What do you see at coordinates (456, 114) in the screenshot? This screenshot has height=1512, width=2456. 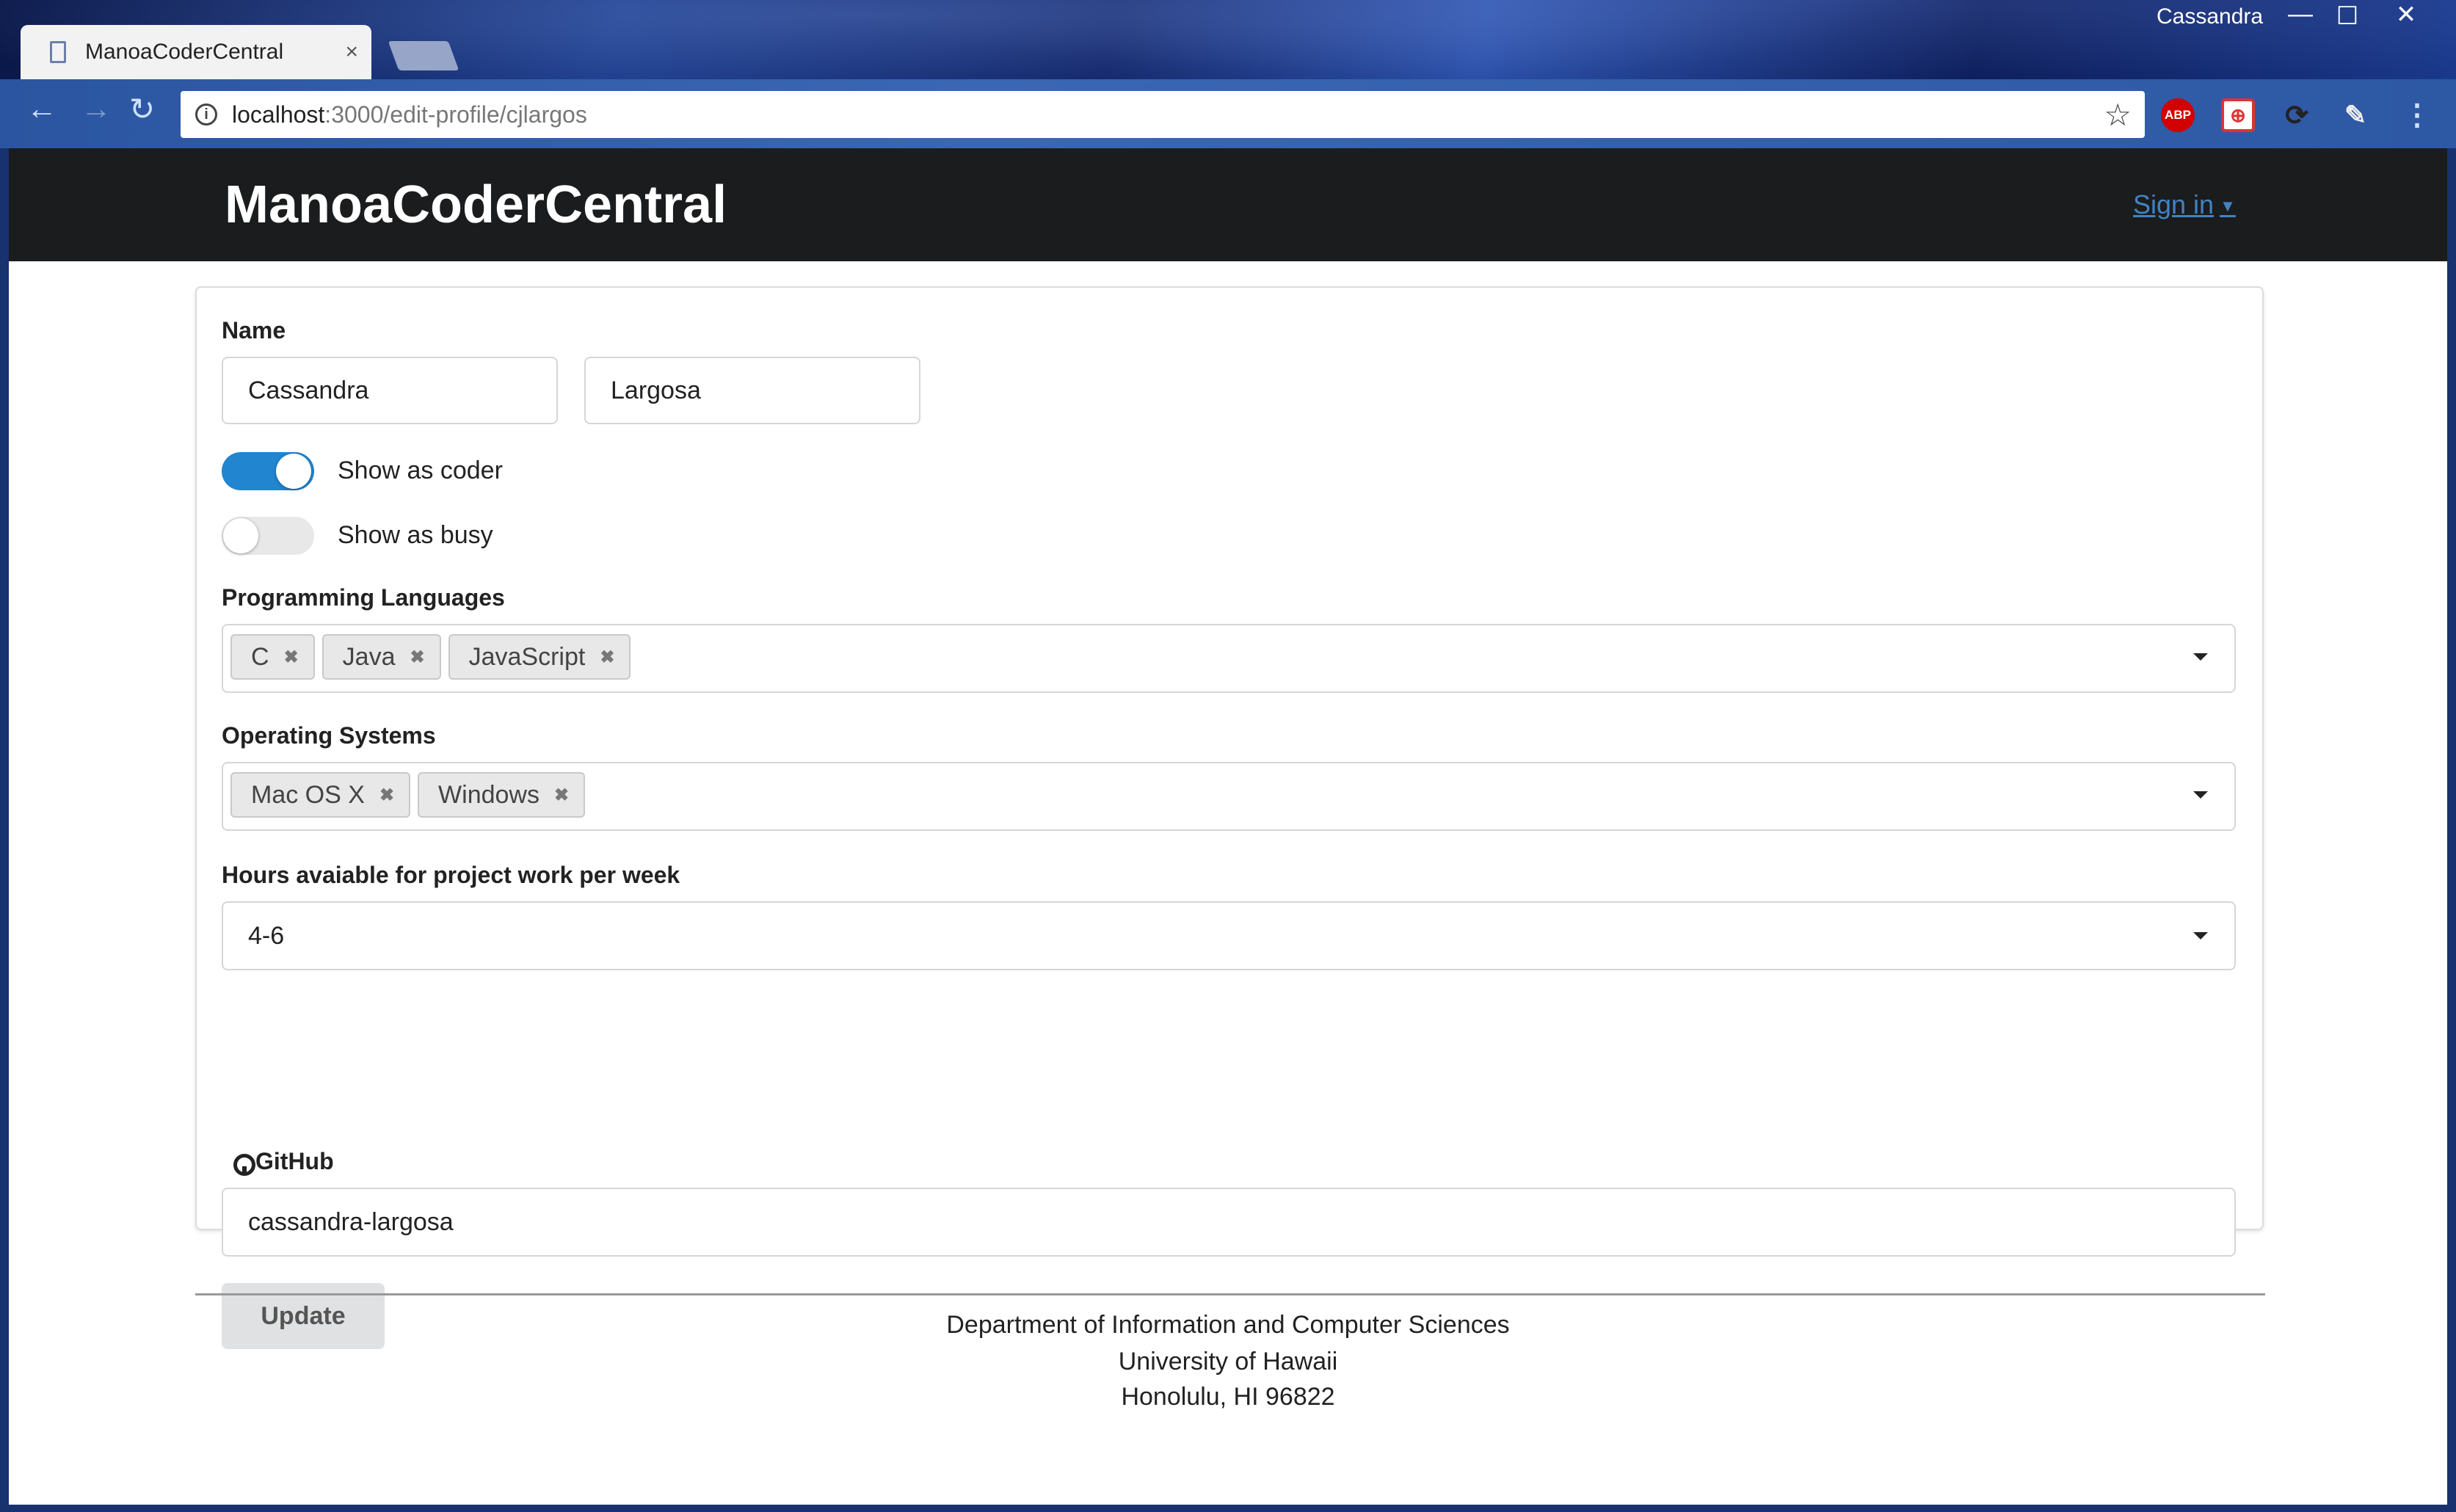 I see `url-path: :3000/edit-profile/cjlargos` at bounding box center [456, 114].